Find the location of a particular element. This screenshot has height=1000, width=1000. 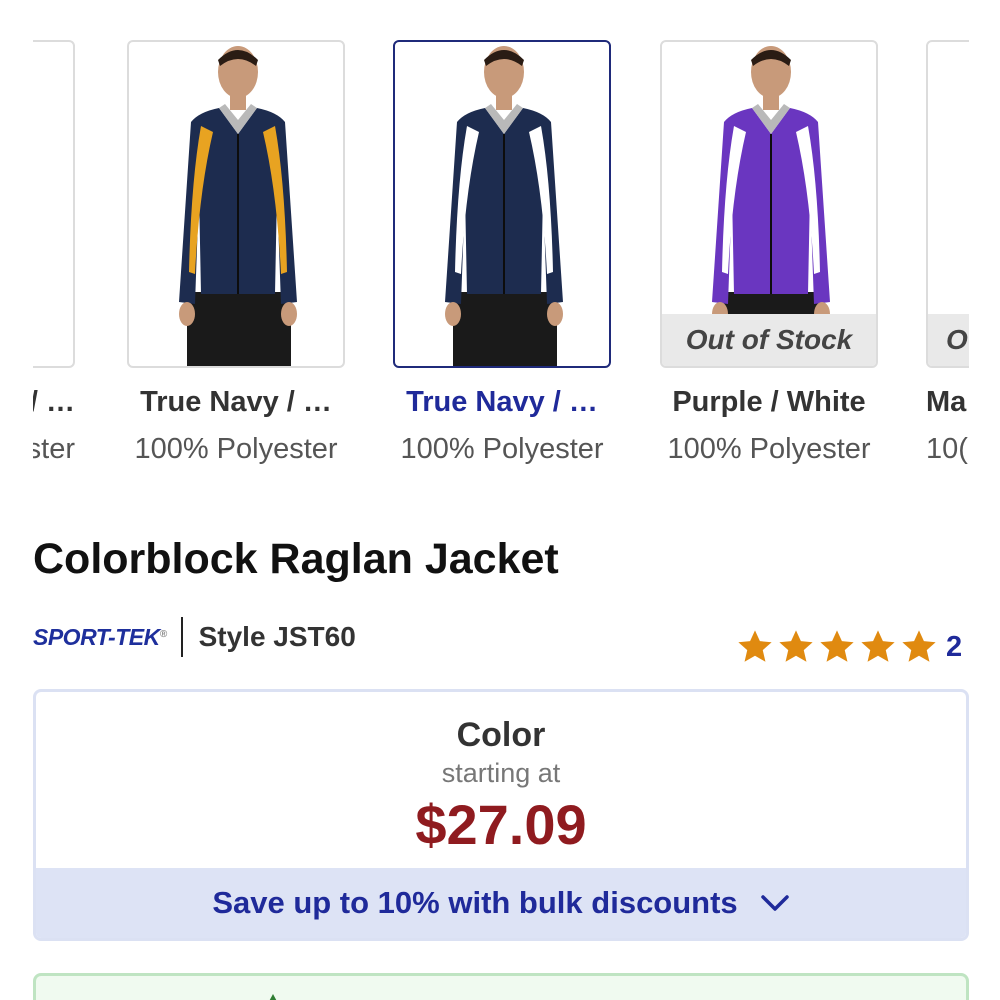

divider is located at coordinates (181, 637).